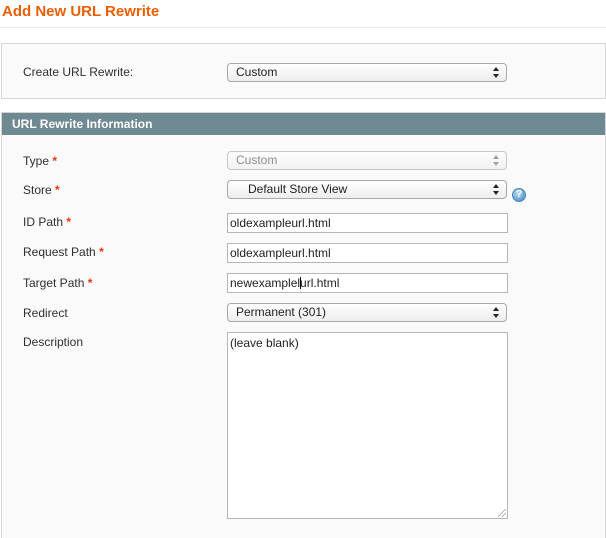 The width and height of the screenshot is (606, 538). What do you see at coordinates (367, 253) in the screenshot?
I see `request-path-input: oldexampleurl.html` at bounding box center [367, 253].